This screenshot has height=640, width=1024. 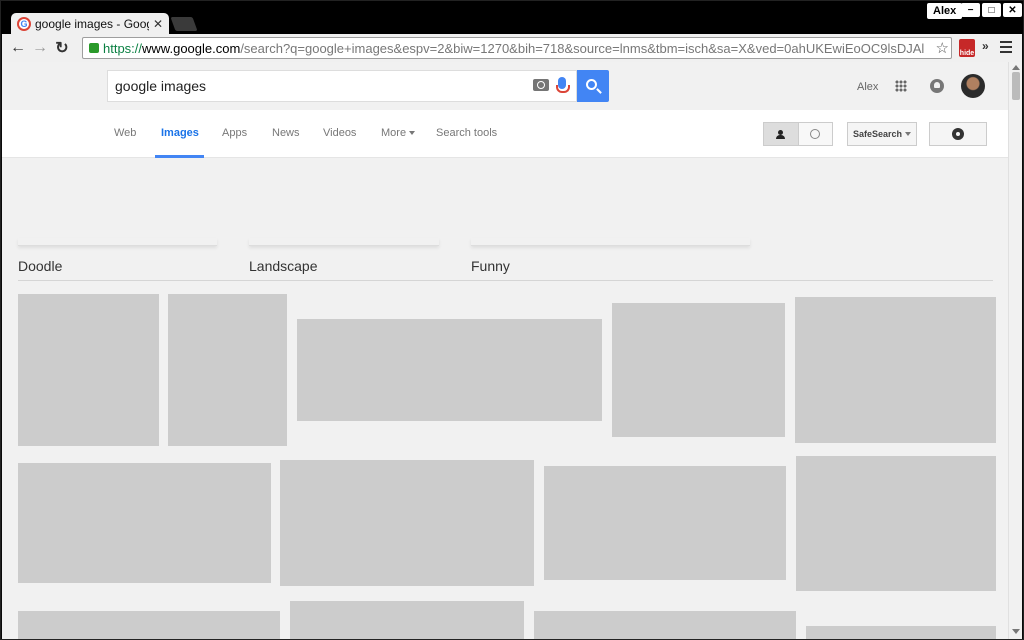 I want to click on tab-news: News, so click(x=286, y=133).